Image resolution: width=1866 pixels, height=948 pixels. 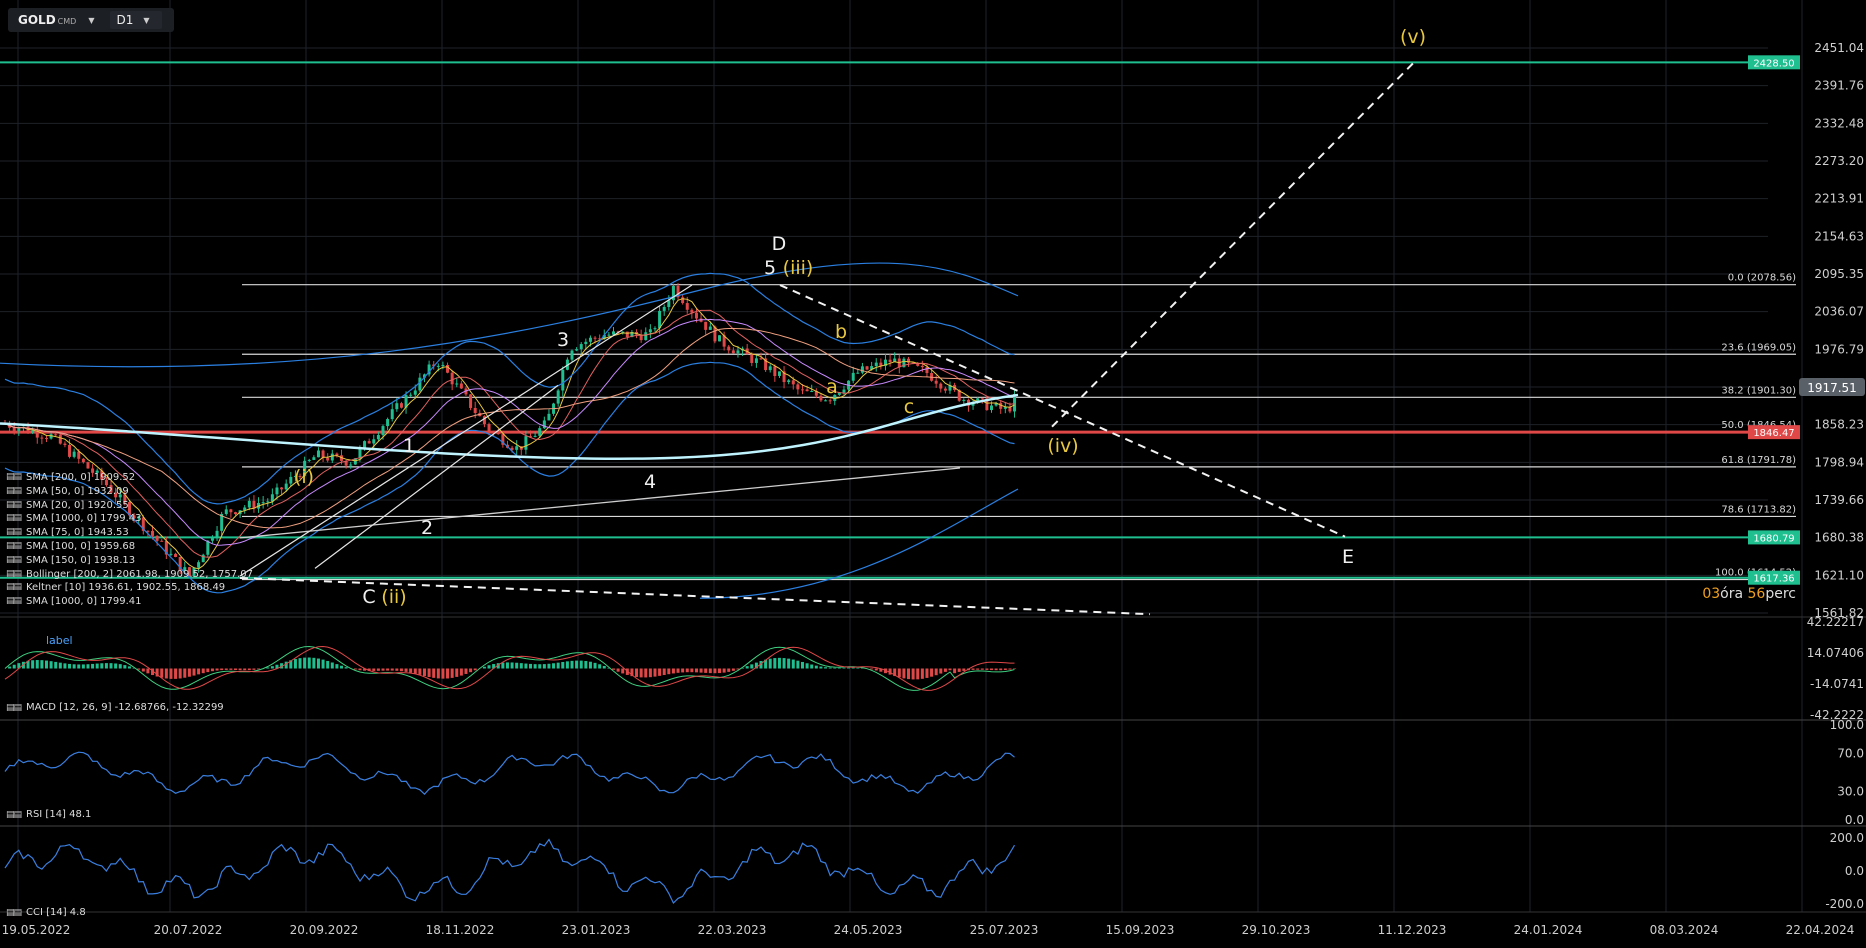 What do you see at coordinates (1820, 930) in the screenshot?
I see `time-axis-label: 22.04.2024` at bounding box center [1820, 930].